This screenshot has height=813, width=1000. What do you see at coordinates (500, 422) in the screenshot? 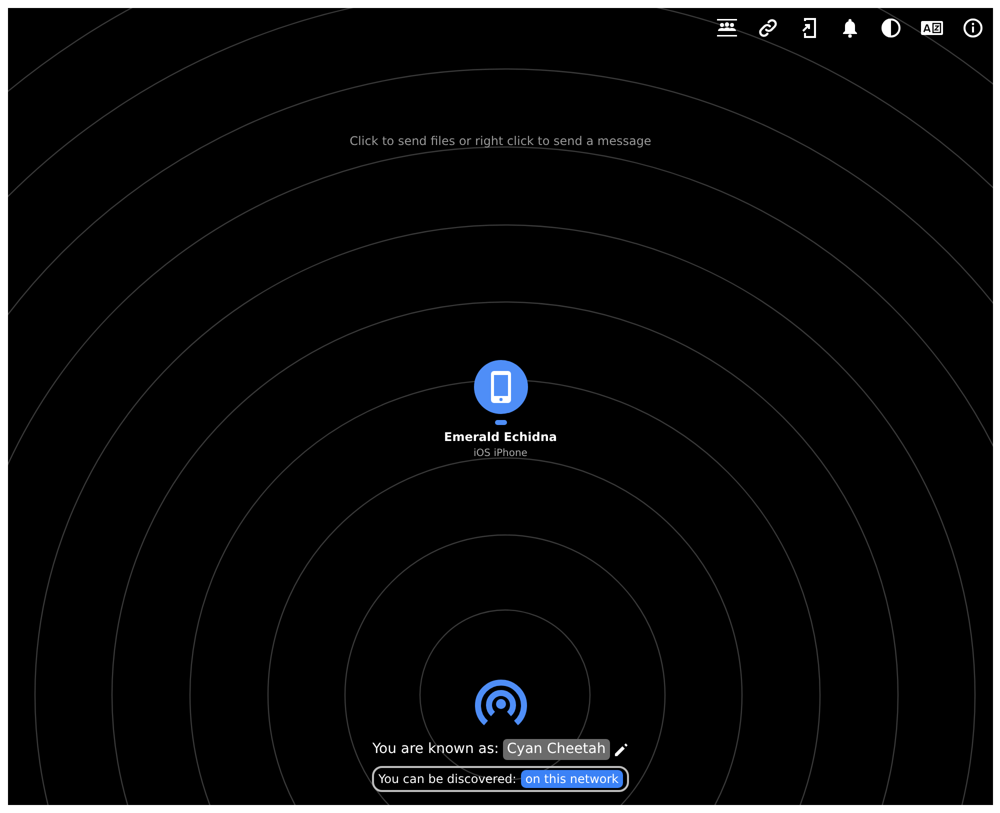
I see `status-indicator` at bounding box center [500, 422].